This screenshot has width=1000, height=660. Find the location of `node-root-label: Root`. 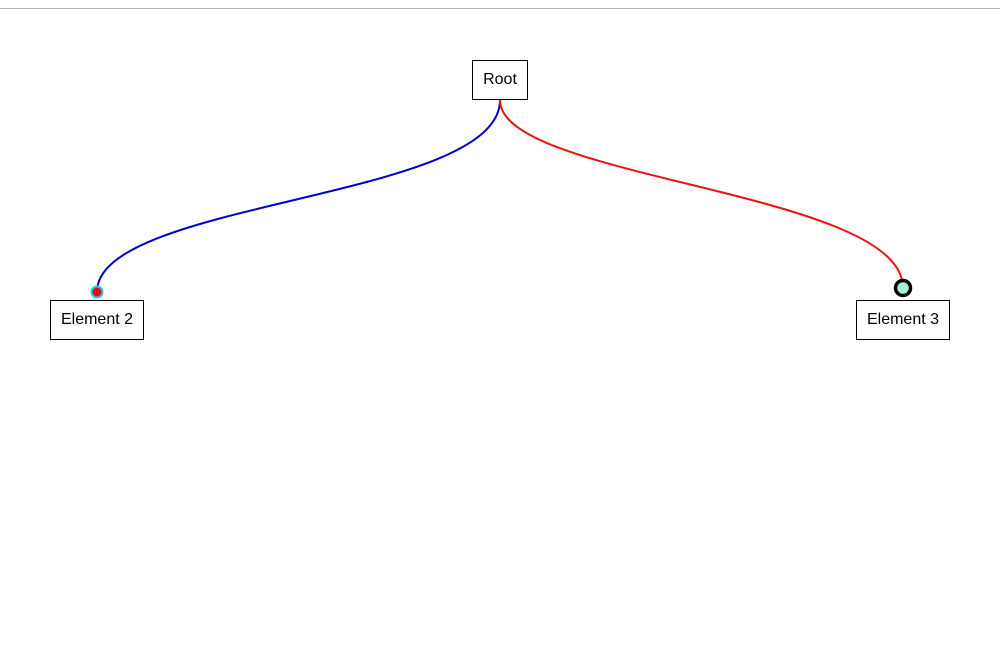

node-root-label: Root is located at coordinates (500, 79).